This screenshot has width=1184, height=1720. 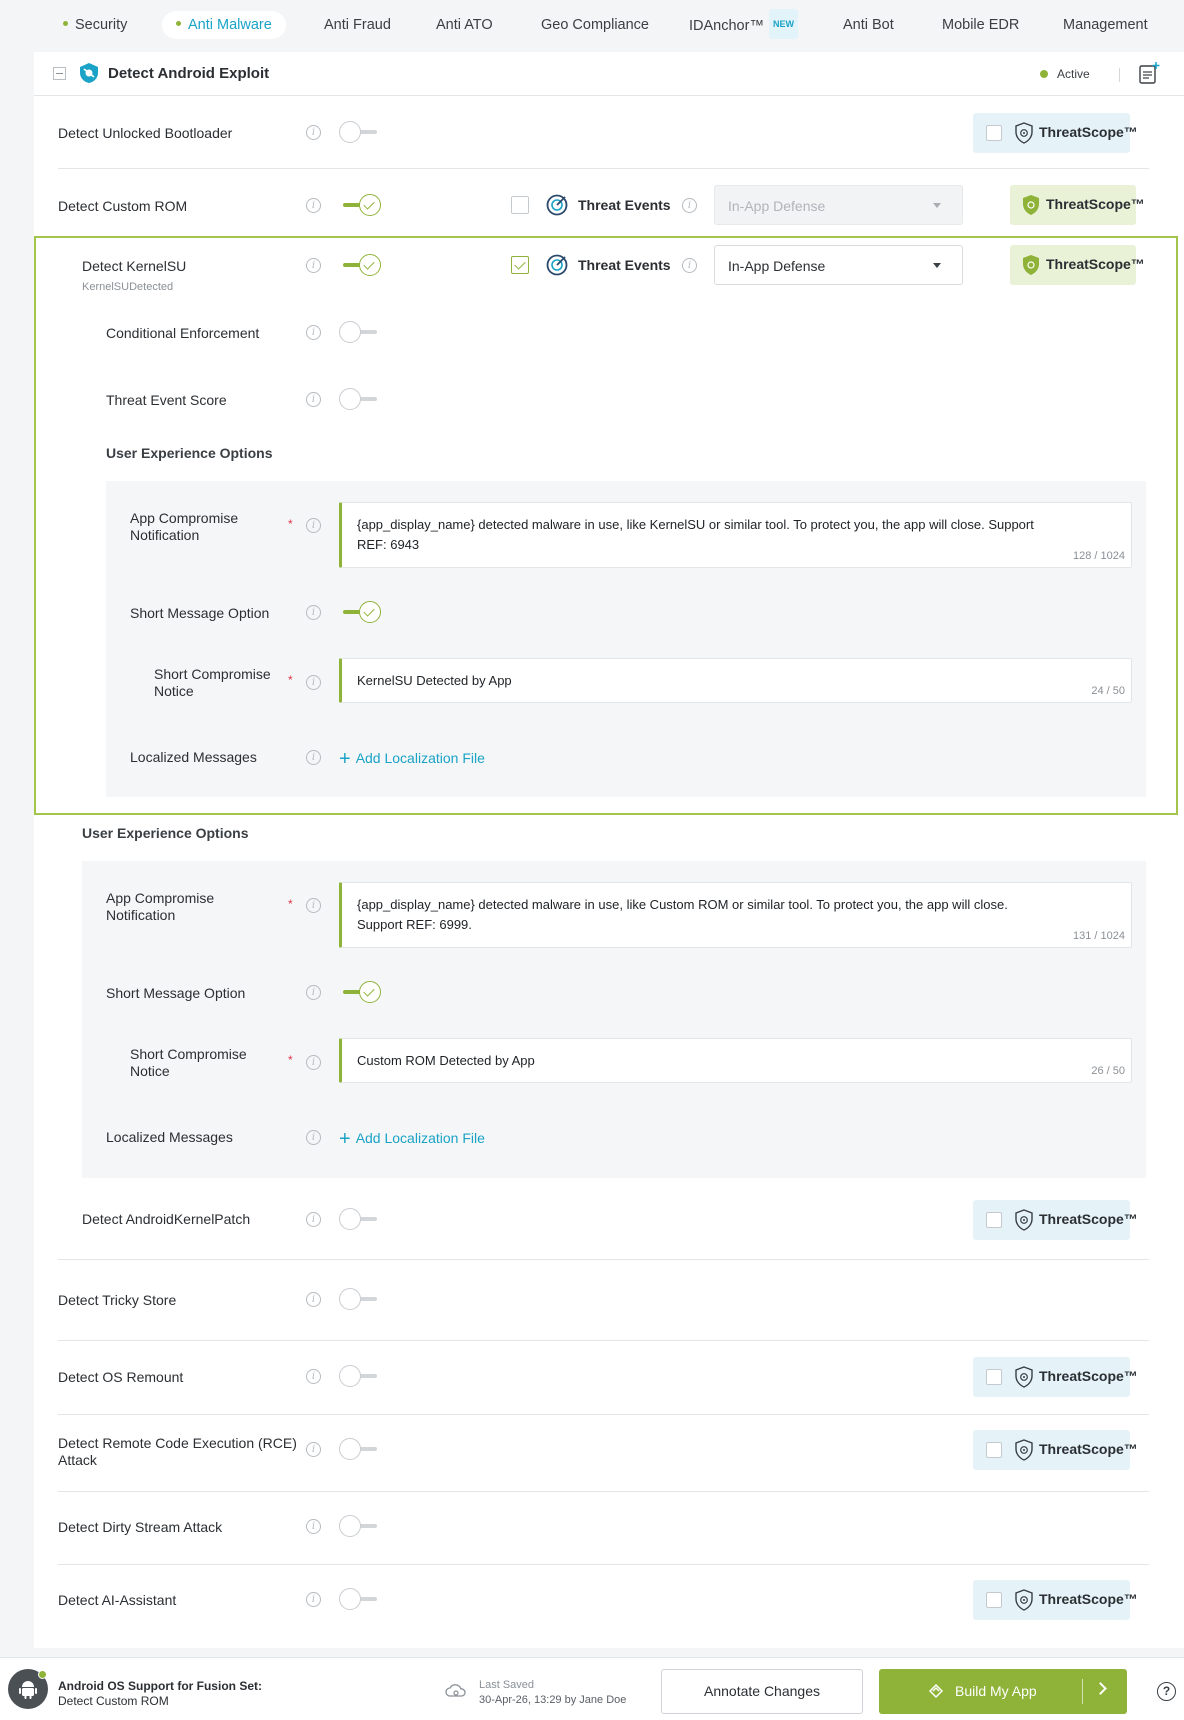 What do you see at coordinates (838, 205) in the screenshot?
I see `custom-rom-defense-select: In-App Defense` at bounding box center [838, 205].